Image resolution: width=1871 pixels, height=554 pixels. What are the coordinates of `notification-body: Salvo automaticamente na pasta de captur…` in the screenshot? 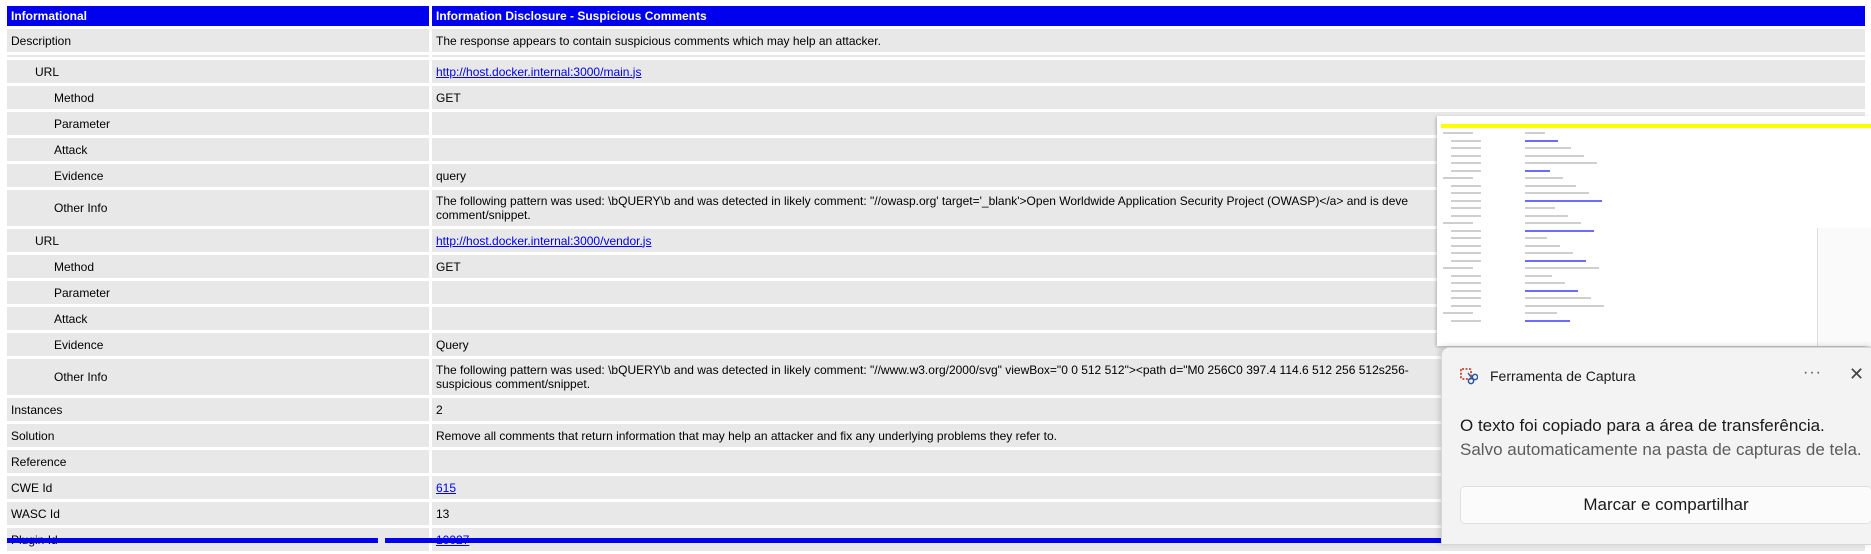 It's located at (1661, 449).